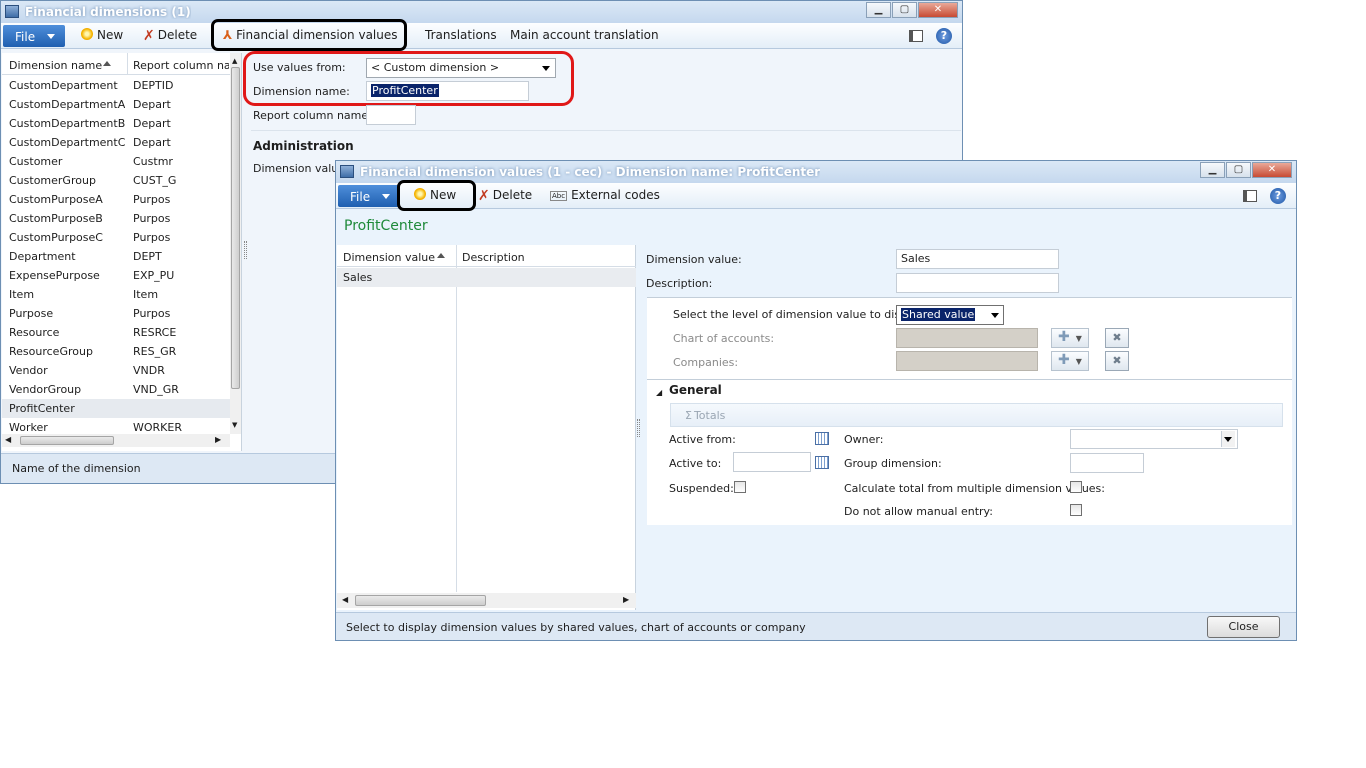 The height and width of the screenshot is (768, 1366). Describe the element at coordinates (235, 228) in the screenshot. I see `scroll-thumb` at that location.